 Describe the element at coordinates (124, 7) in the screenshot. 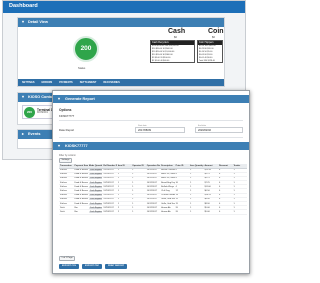

I see `app-title-bar: Dashboard` at that location.